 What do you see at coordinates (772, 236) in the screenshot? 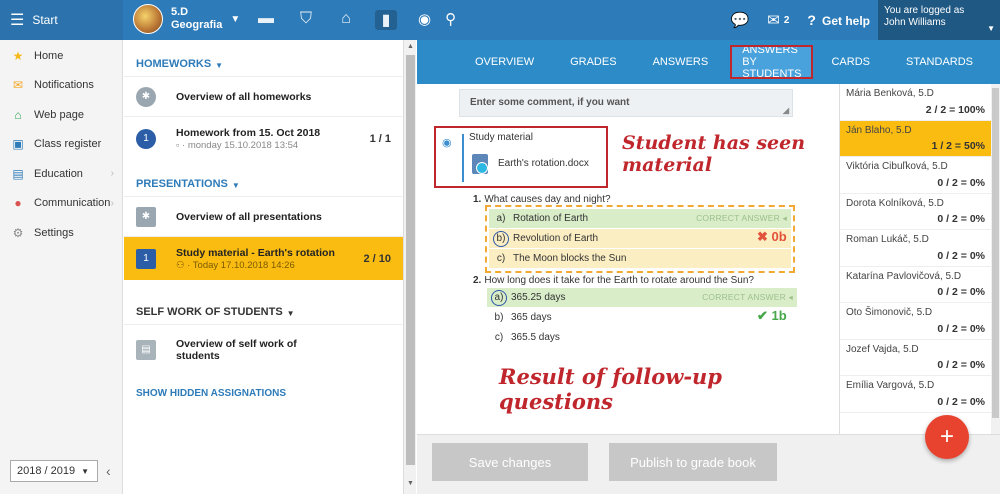
I see `score-wrong: ✖ 0b` at bounding box center [772, 236].